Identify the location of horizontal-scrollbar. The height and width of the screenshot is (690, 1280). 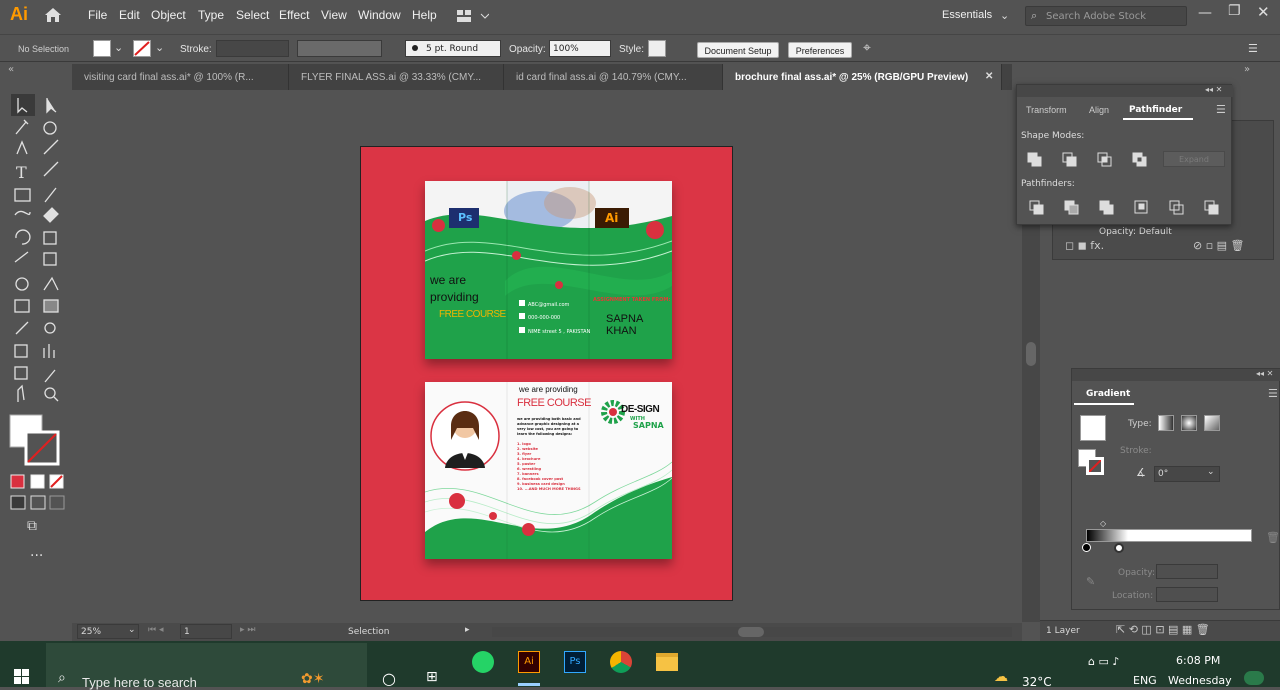
(752, 632).